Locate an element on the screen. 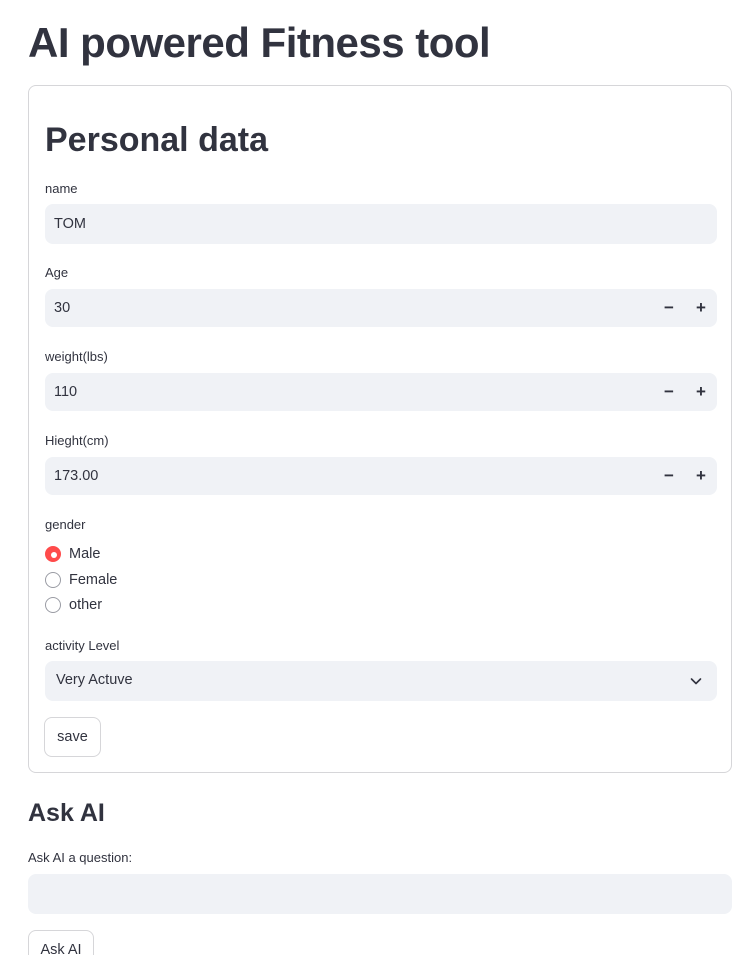  activity-level-label: activity Level is located at coordinates (82, 645).